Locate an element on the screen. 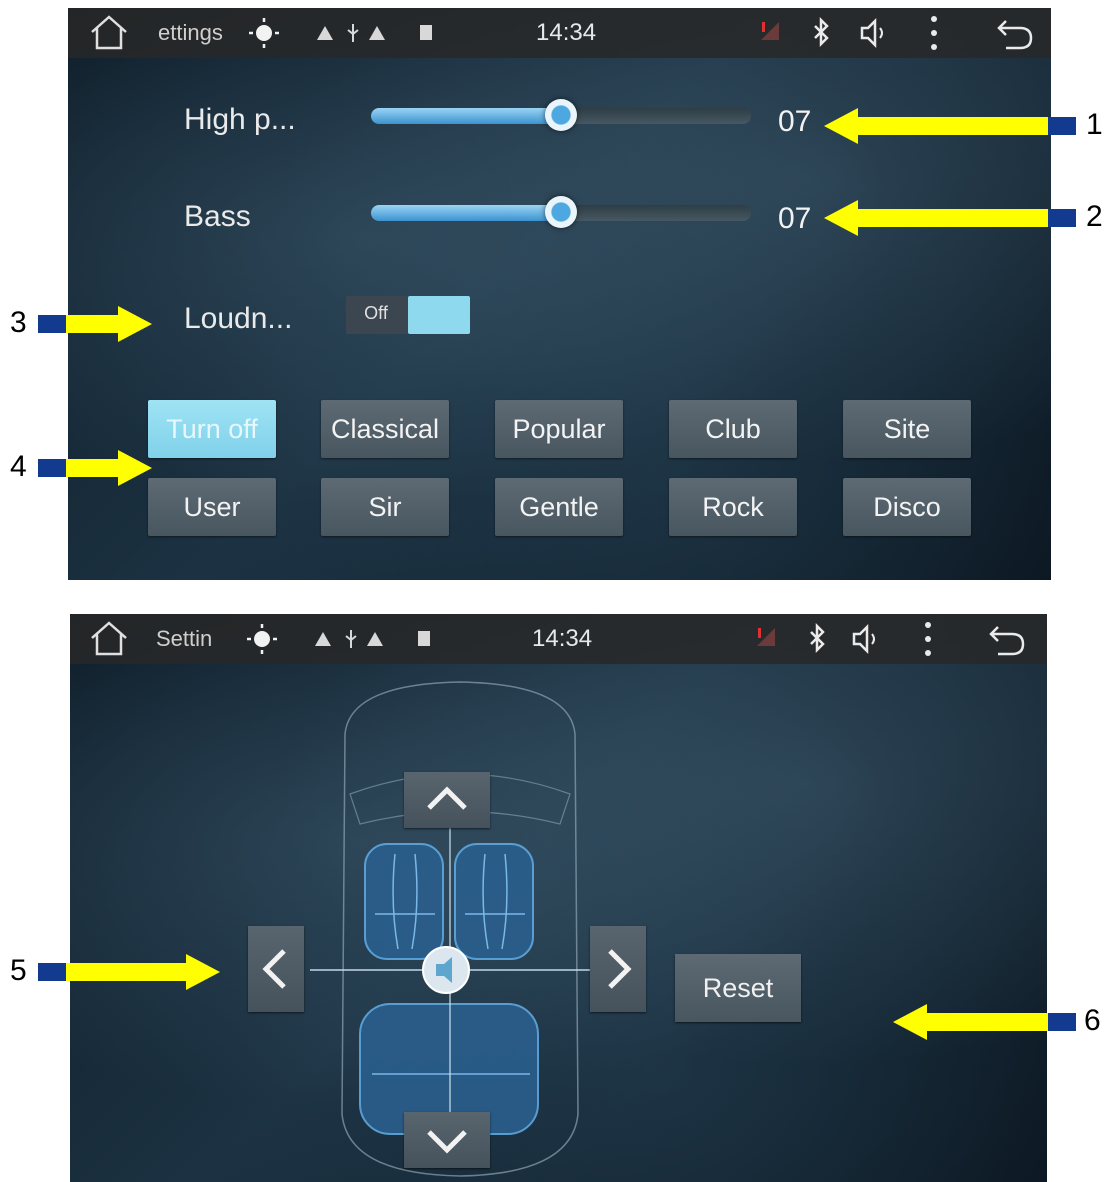 The width and height of the screenshot is (1105, 1182). high-pass-fill is located at coordinates (466, 116).